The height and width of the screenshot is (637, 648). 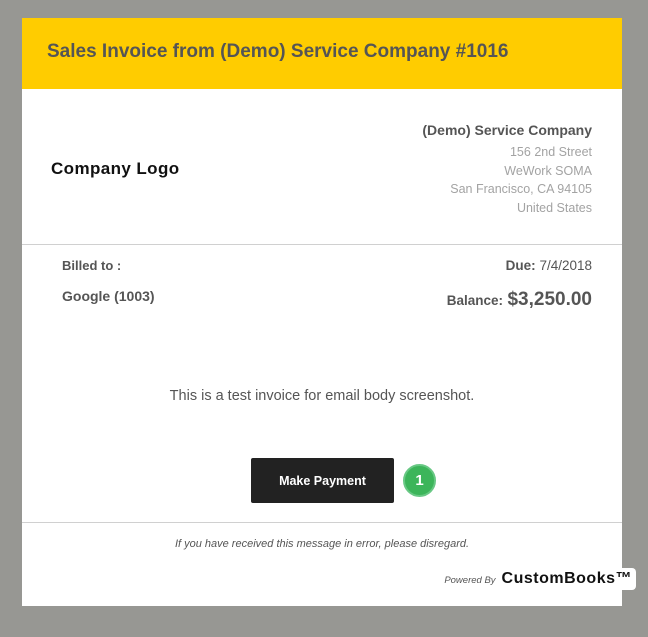 I want to click on make-payment-button: Make Payment, so click(x=322, y=480).